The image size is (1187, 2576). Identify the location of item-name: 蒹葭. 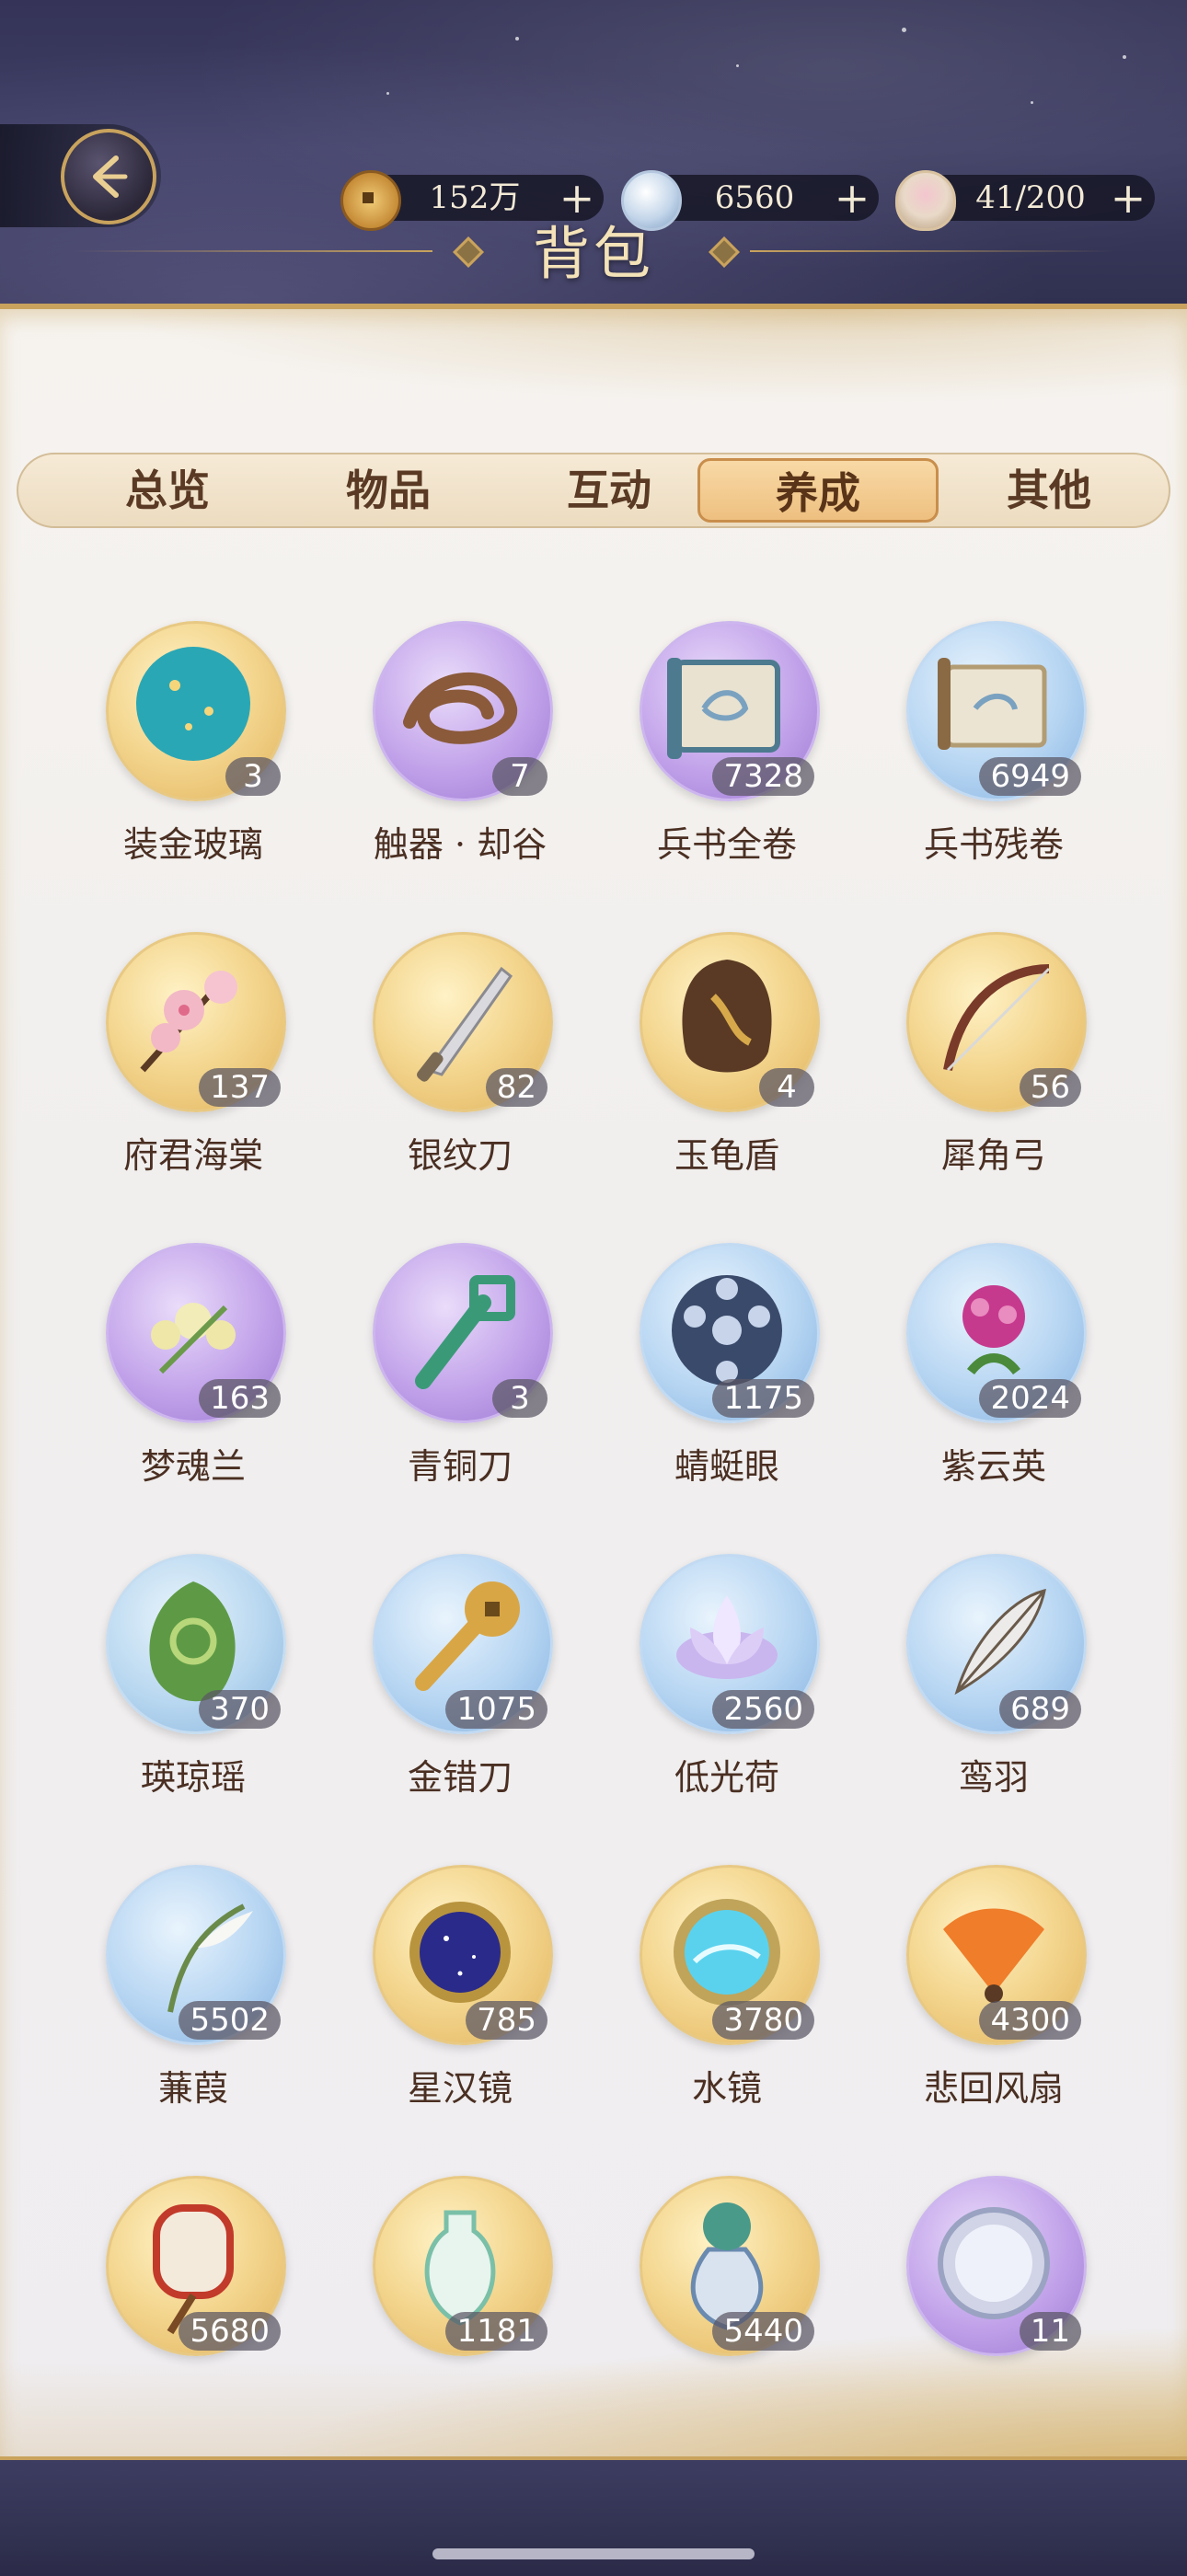
(192, 2088).